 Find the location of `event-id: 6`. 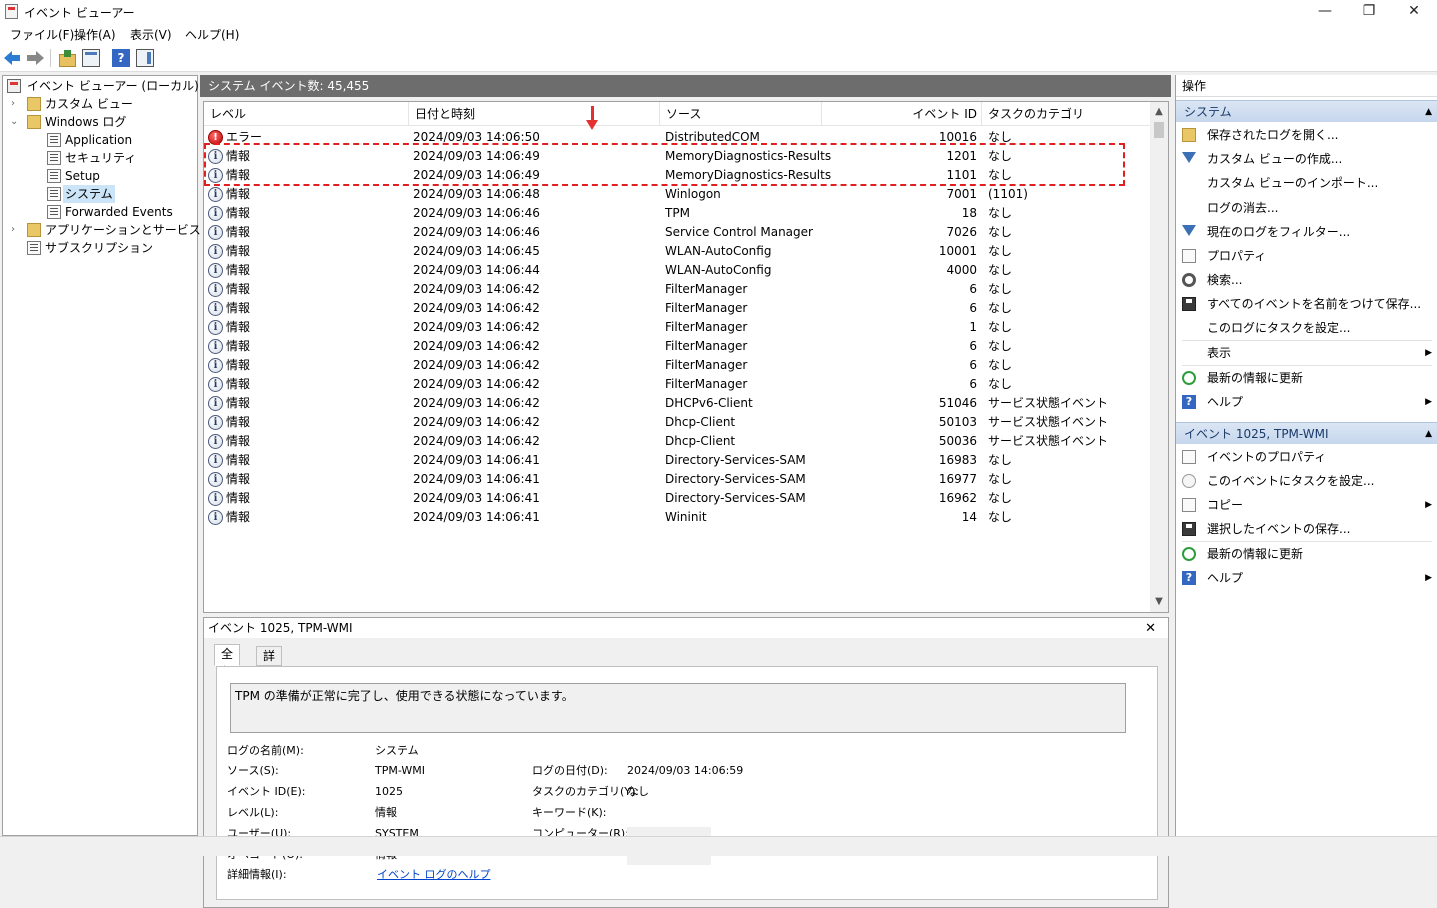

event-id: 6 is located at coordinates (973, 289).